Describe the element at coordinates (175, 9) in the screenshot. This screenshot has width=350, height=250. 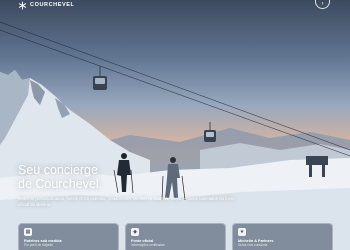
I see `top-navigation: COURCHEVEL ›` at that location.